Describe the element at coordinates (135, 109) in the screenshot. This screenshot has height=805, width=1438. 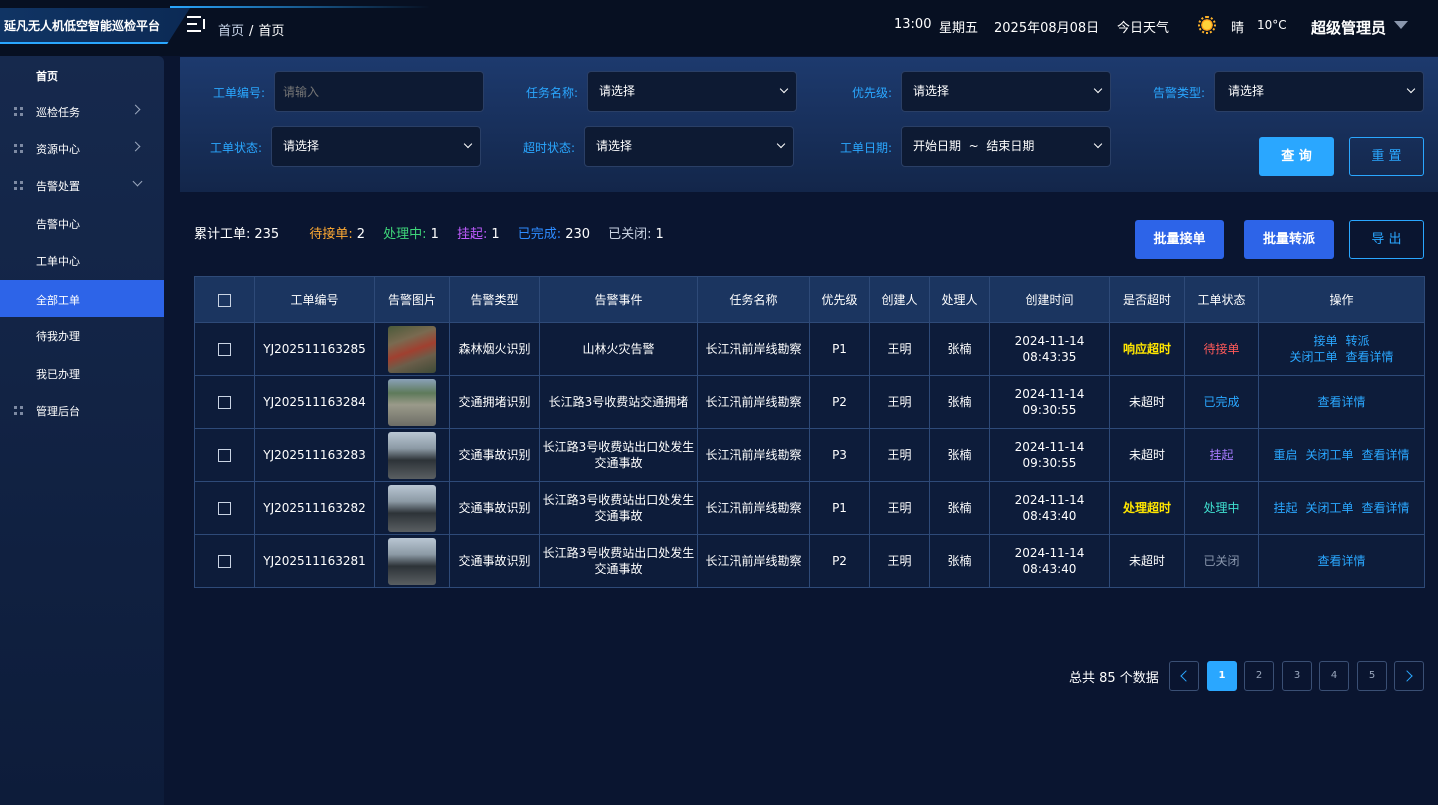
I see `chevron-right-icon` at that location.